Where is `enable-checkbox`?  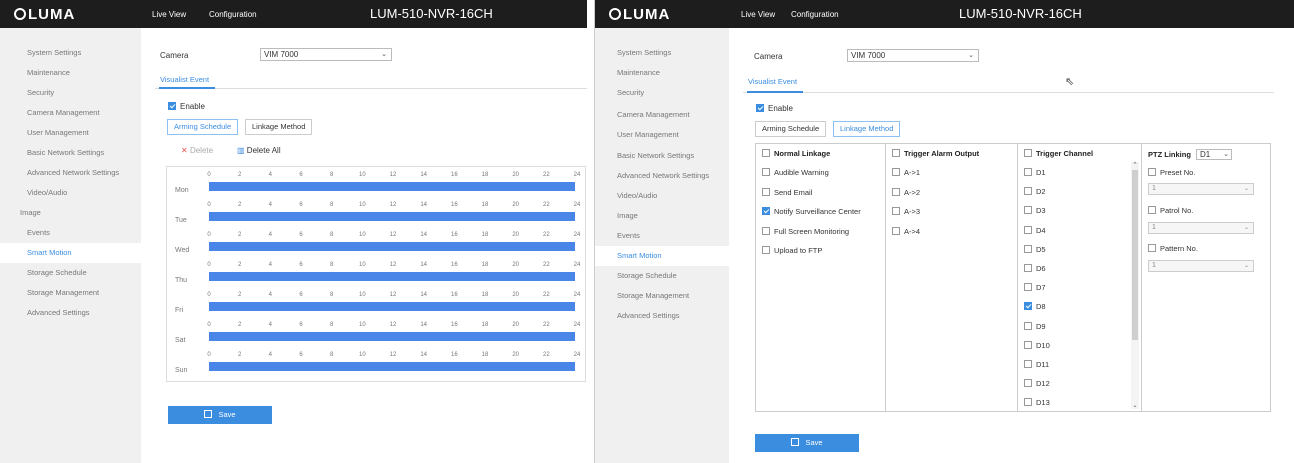
enable-checkbox is located at coordinates (172, 106).